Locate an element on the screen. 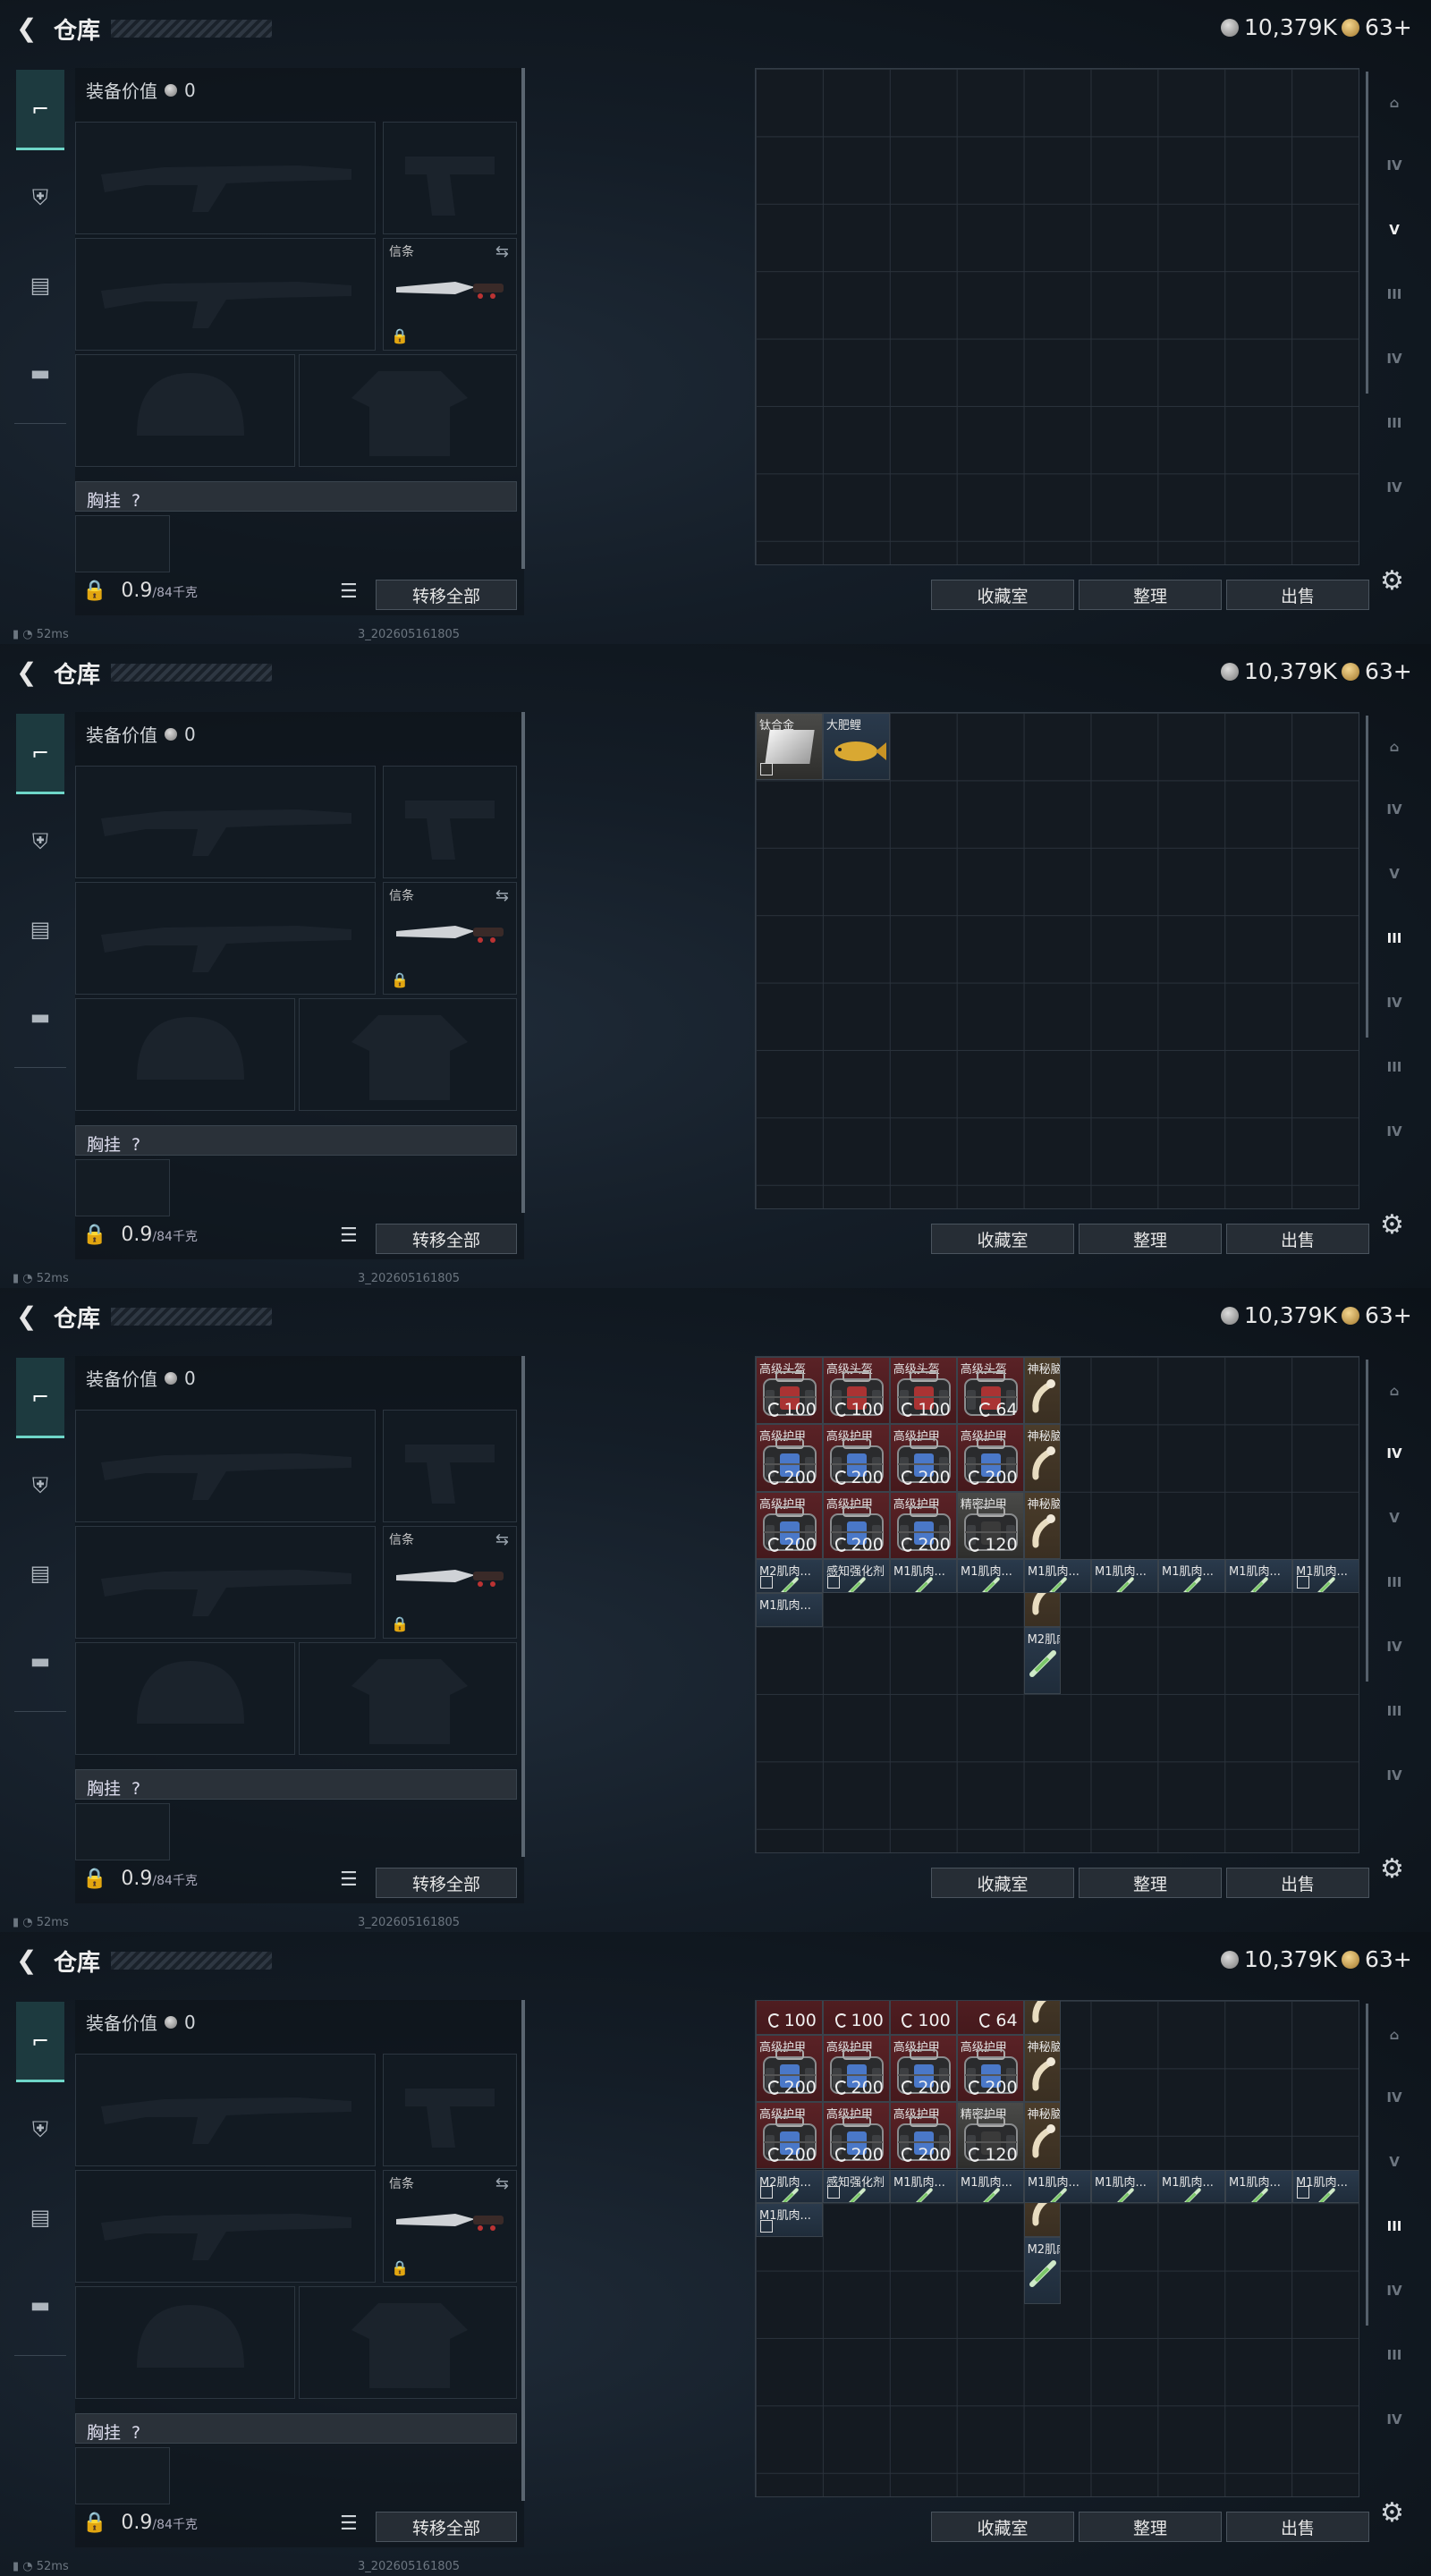 This screenshot has width=1431, height=2576. inventory-item: 感知强化剂 is located at coordinates (857, 2186).